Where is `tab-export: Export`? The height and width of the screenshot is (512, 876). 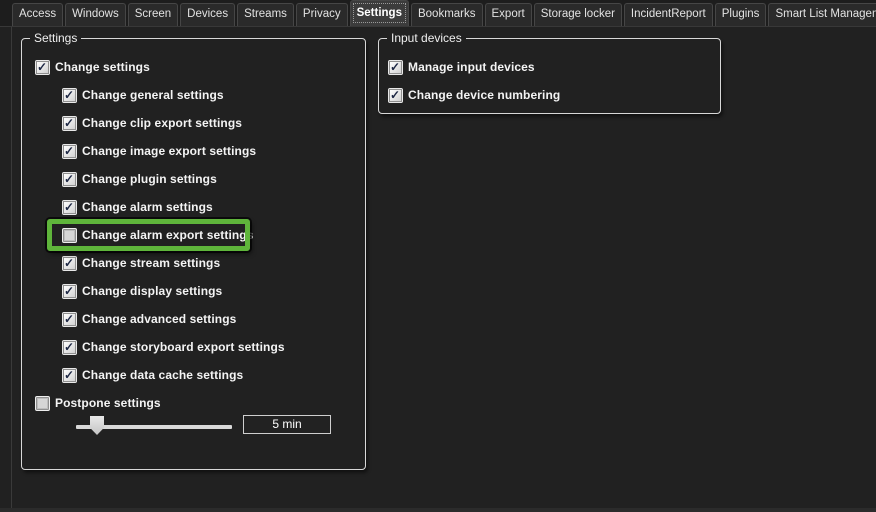
tab-export: Export is located at coordinates (508, 14).